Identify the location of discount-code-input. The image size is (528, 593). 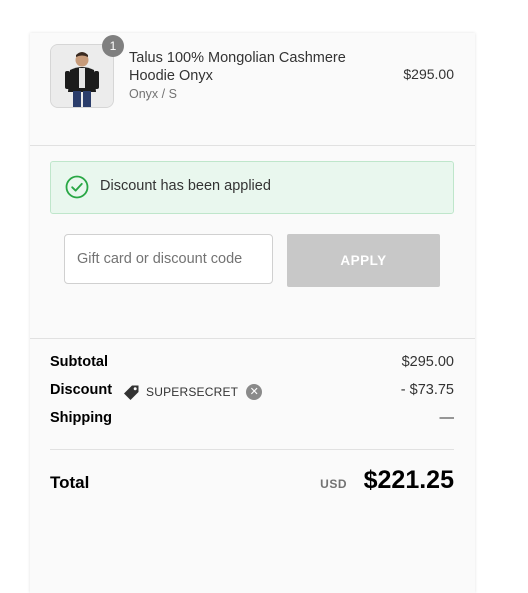
(168, 259).